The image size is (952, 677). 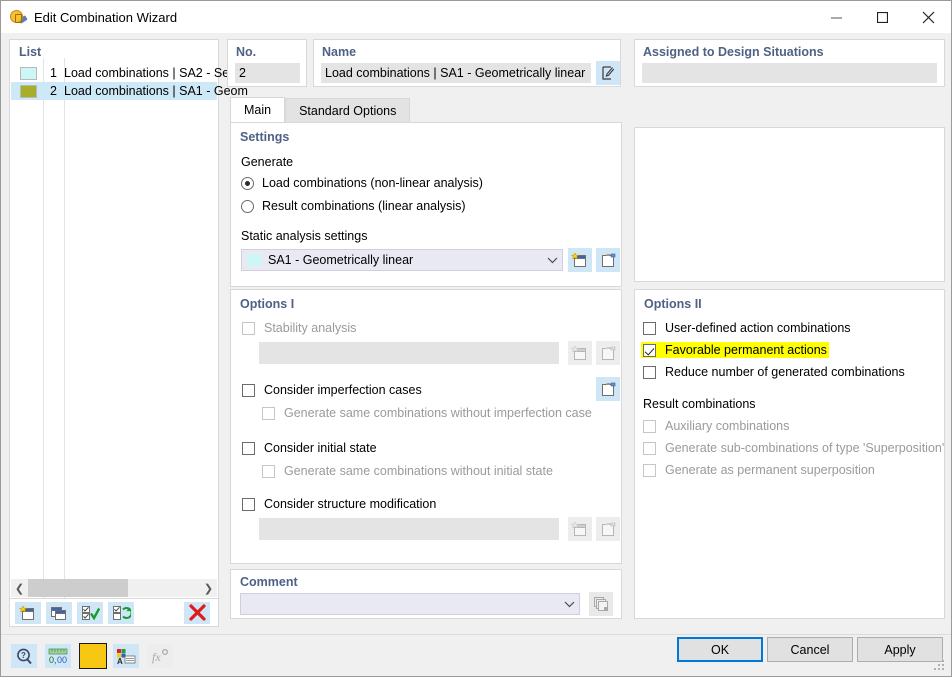 What do you see at coordinates (789, 73) in the screenshot?
I see `assigned-input` at bounding box center [789, 73].